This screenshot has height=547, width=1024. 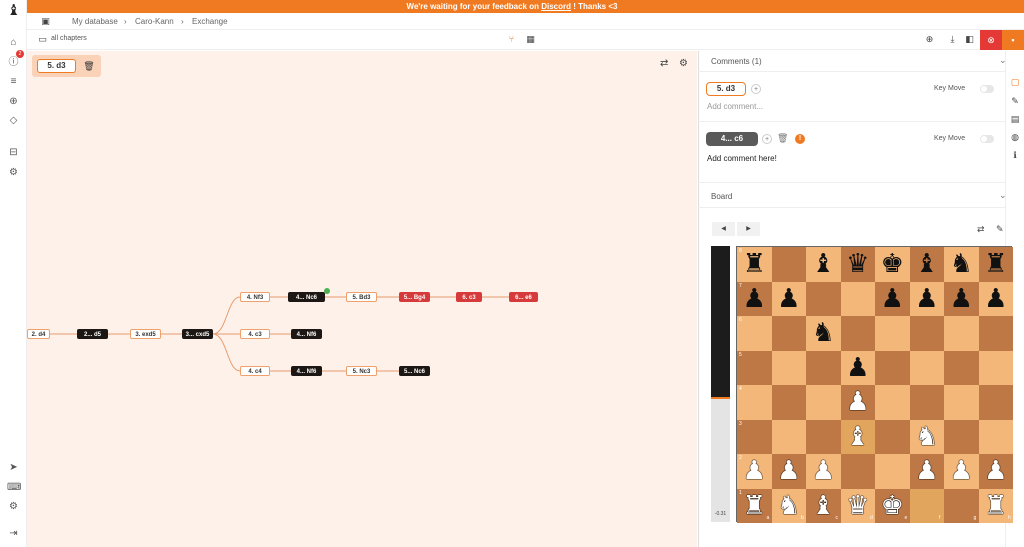 I want to click on chapters-selector: all chapters, so click(x=69, y=38).